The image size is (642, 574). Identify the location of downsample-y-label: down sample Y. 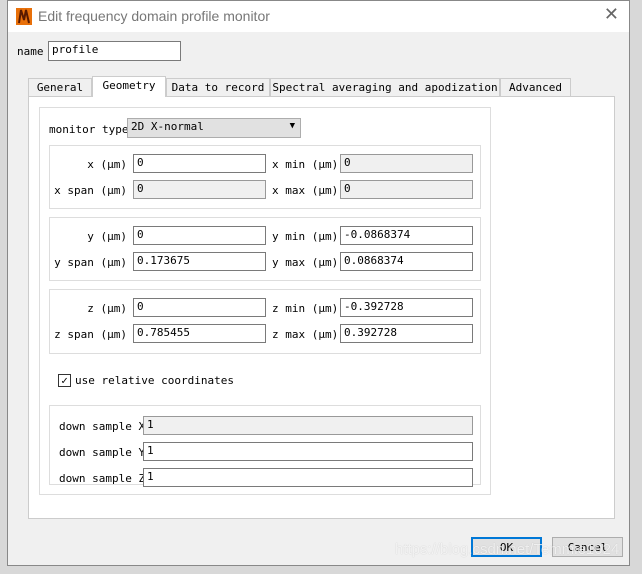
(102, 452).